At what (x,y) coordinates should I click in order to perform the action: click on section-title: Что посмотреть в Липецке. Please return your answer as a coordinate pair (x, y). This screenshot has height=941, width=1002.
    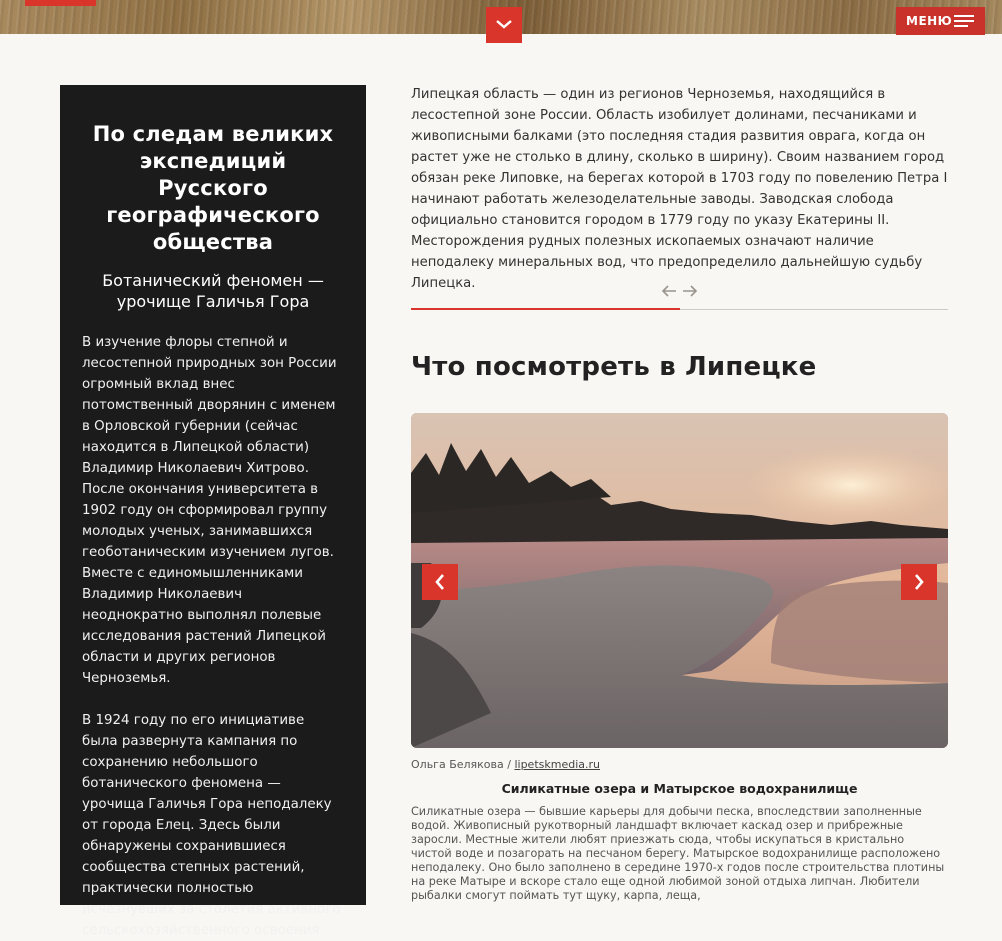
    Looking at the image, I should click on (614, 367).